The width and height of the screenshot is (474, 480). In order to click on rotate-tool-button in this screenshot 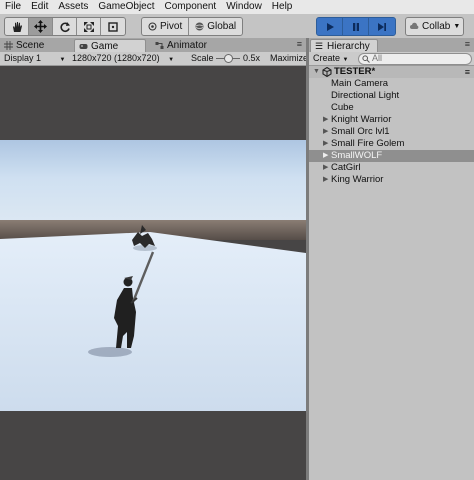, I will do `click(65, 26)`.